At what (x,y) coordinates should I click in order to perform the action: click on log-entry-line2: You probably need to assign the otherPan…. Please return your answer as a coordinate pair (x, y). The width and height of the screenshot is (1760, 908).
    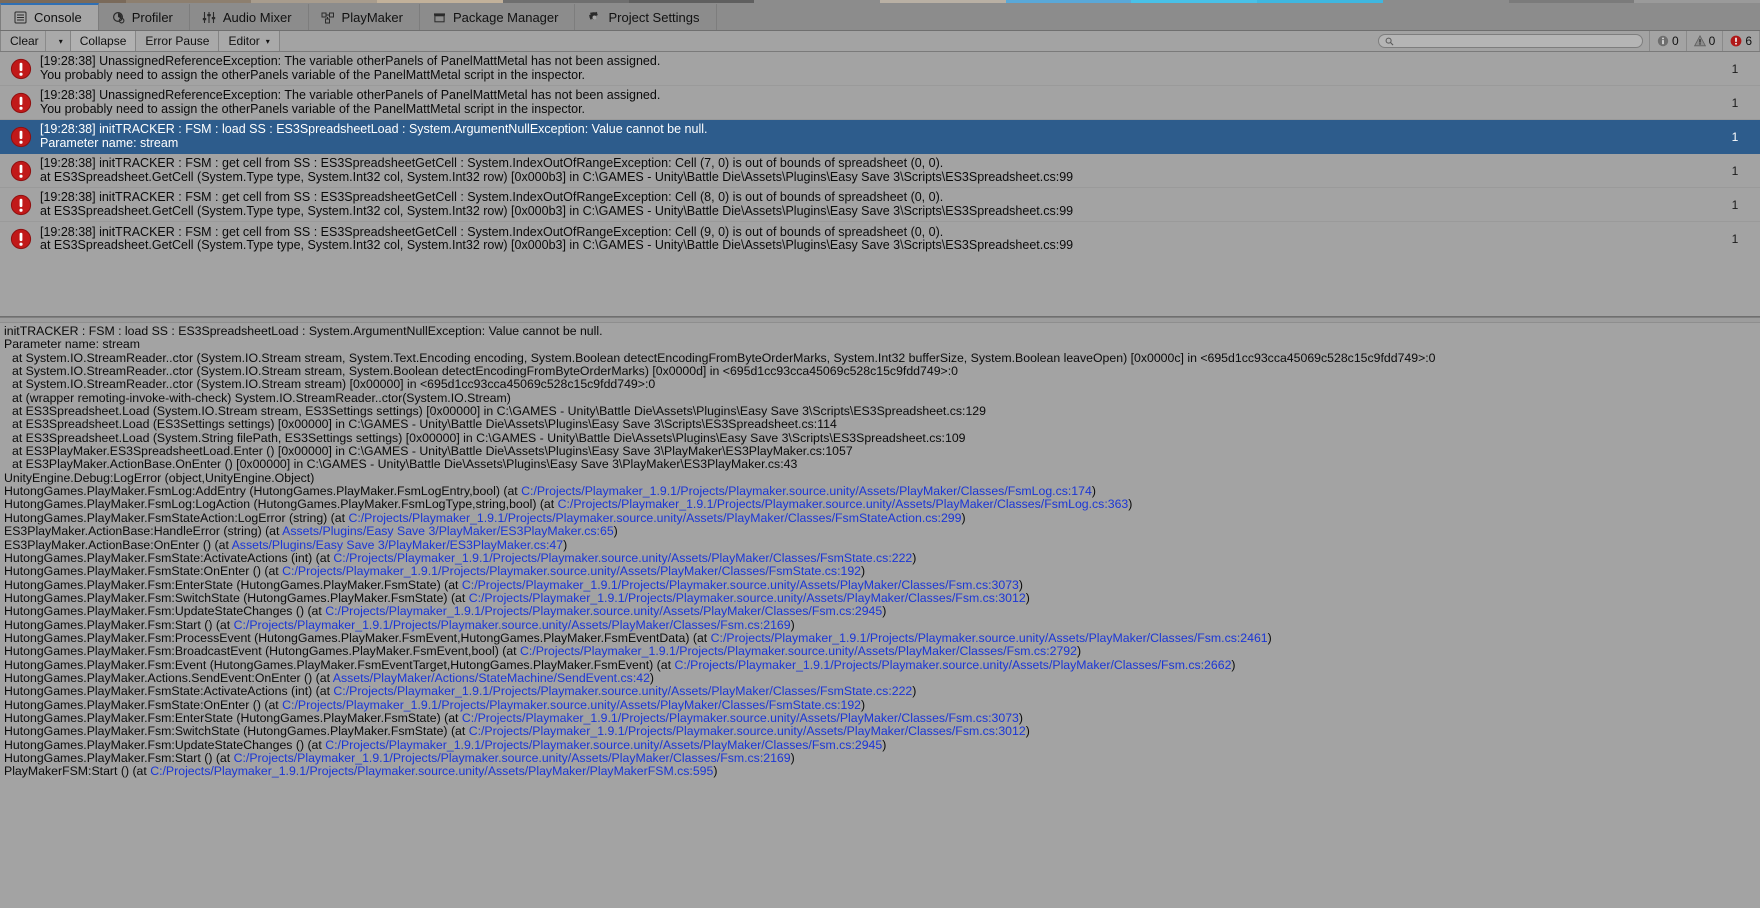
    Looking at the image, I should click on (313, 75).